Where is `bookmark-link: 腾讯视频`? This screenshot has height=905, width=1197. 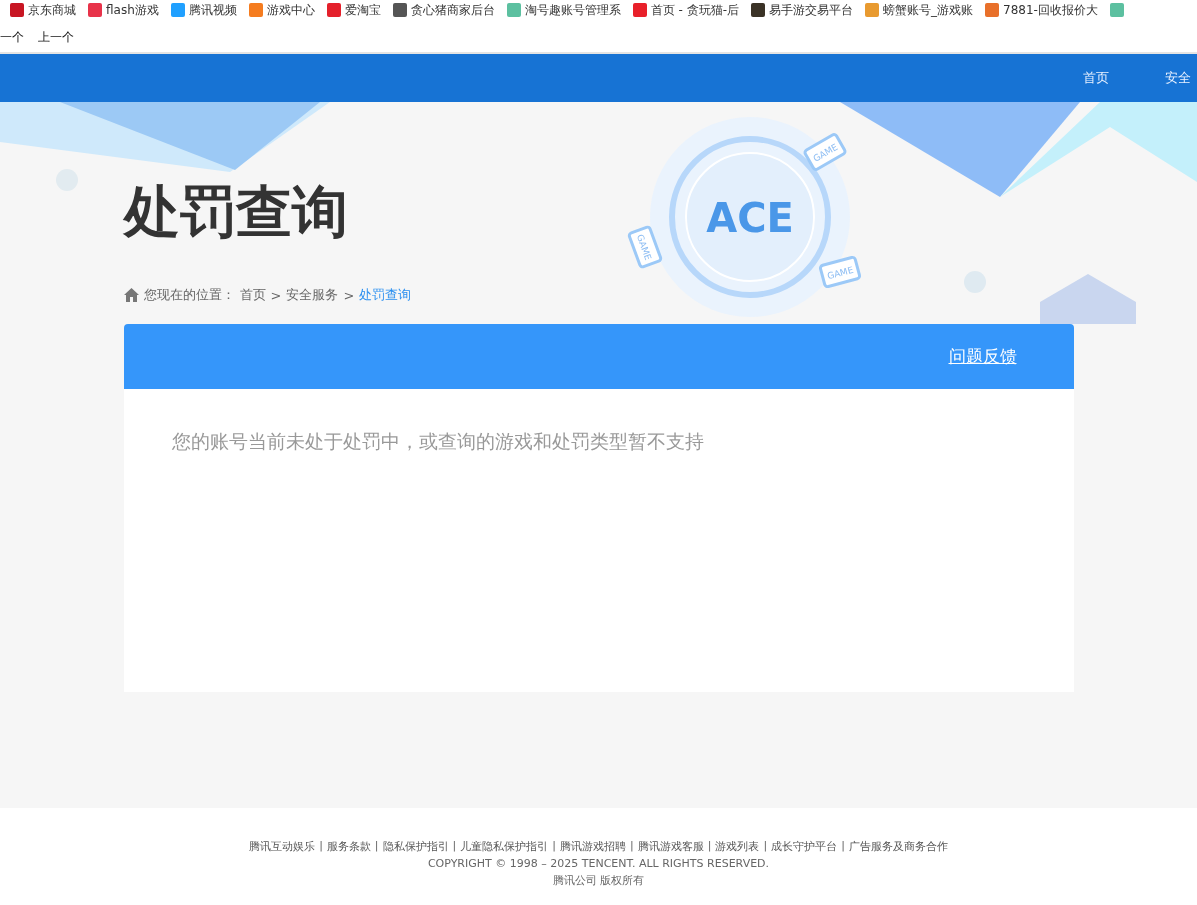
bookmark-link: 腾讯视频 is located at coordinates (203, 10).